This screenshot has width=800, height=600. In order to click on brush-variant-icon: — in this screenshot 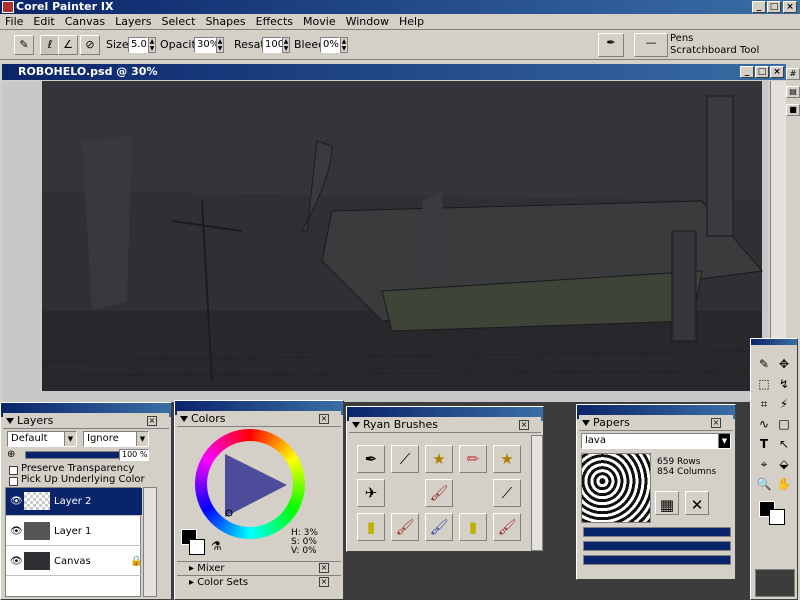, I will do `click(651, 45)`.